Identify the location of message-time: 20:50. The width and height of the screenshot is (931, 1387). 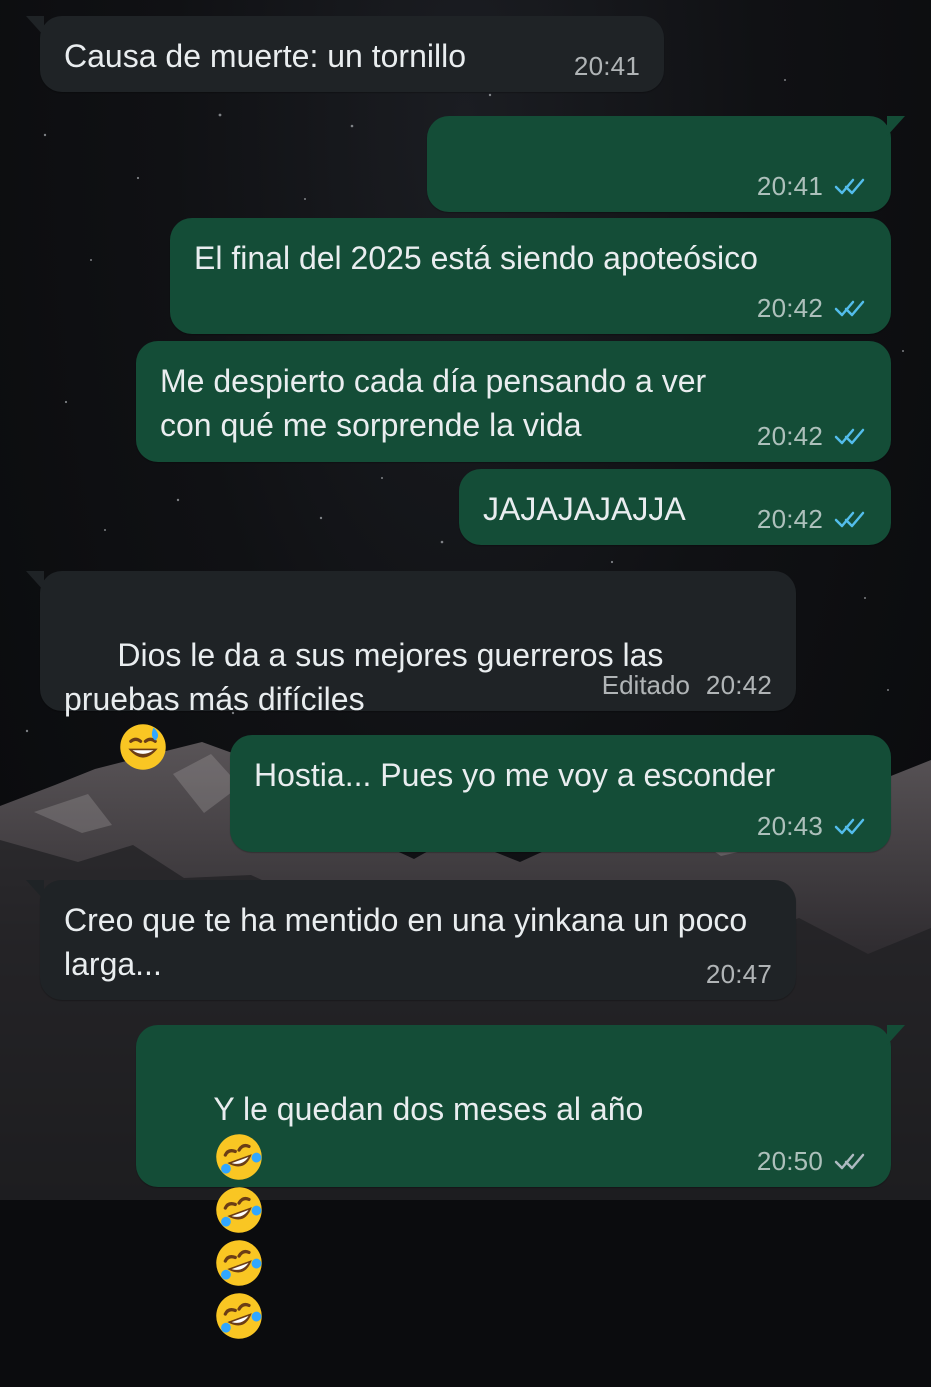
(789, 1161).